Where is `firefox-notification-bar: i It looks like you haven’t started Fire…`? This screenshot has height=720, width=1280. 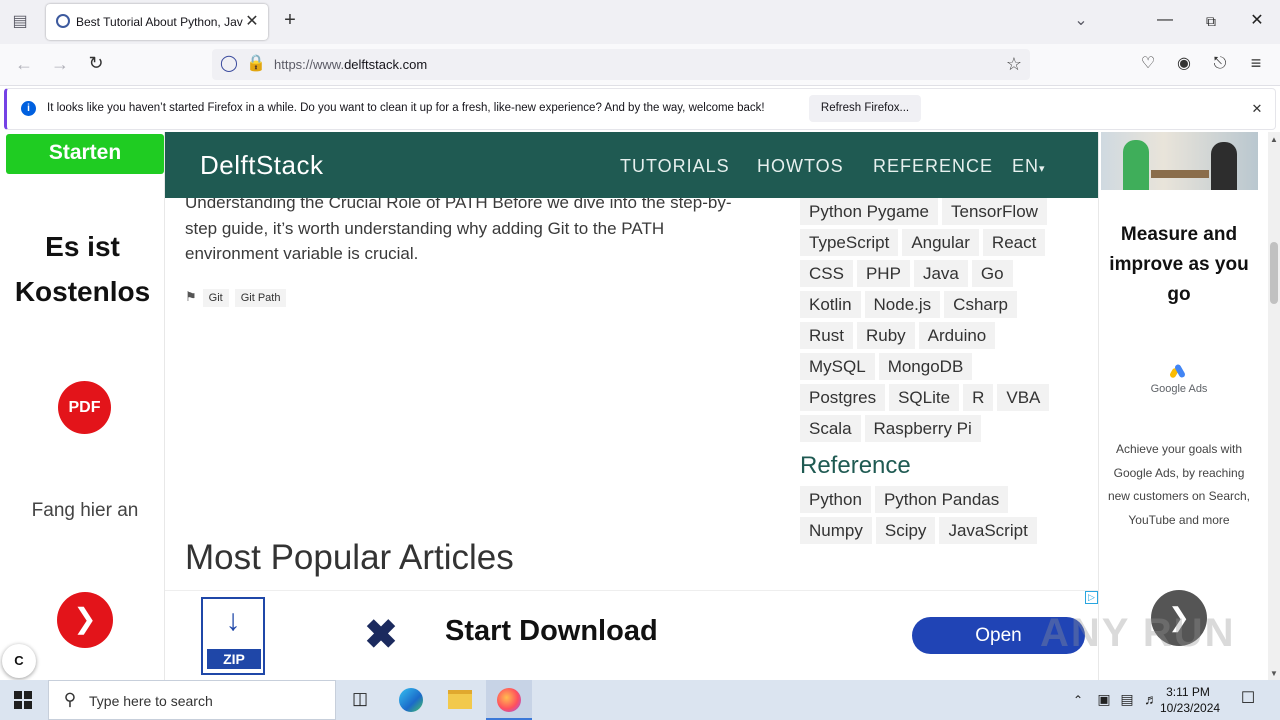
firefox-notification-bar: i It looks like you haven’t started Fire… is located at coordinates (640, 109).